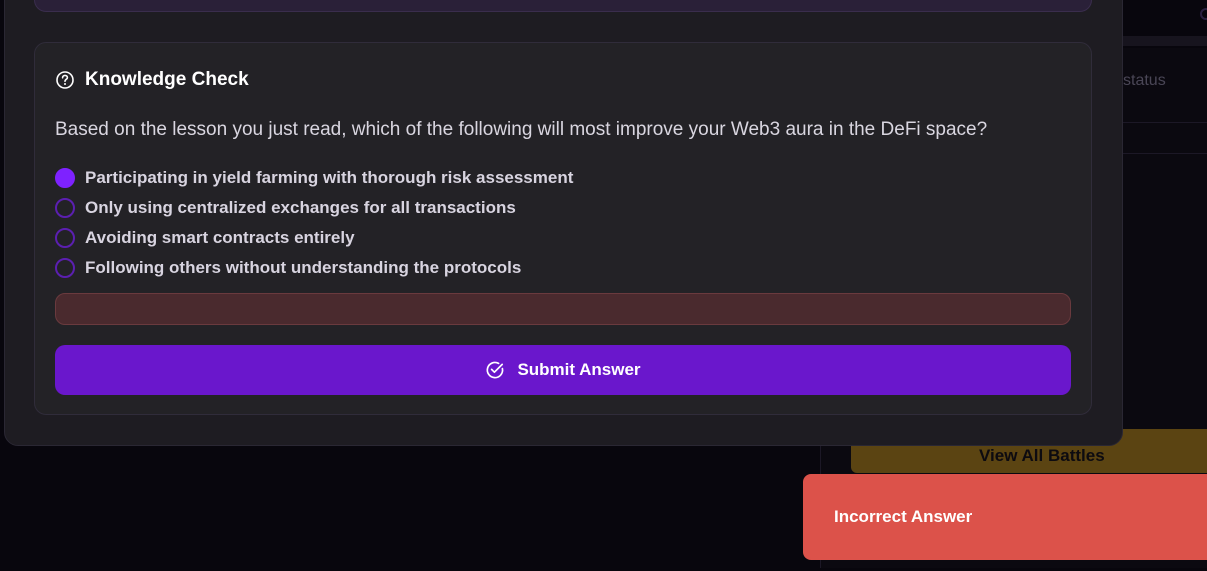  What do you see at coordinates (167, 79) in the screenshot?
I see `knowledge-check-title: Knowledge Check` at bounding box center [167, 79].